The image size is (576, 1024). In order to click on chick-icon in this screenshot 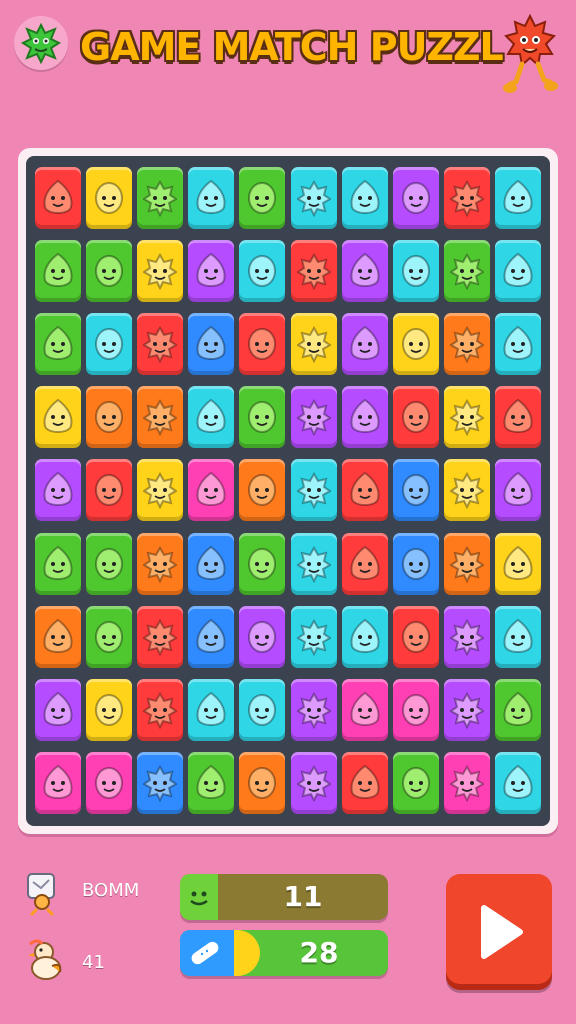, I will do `click(44, 960)`.